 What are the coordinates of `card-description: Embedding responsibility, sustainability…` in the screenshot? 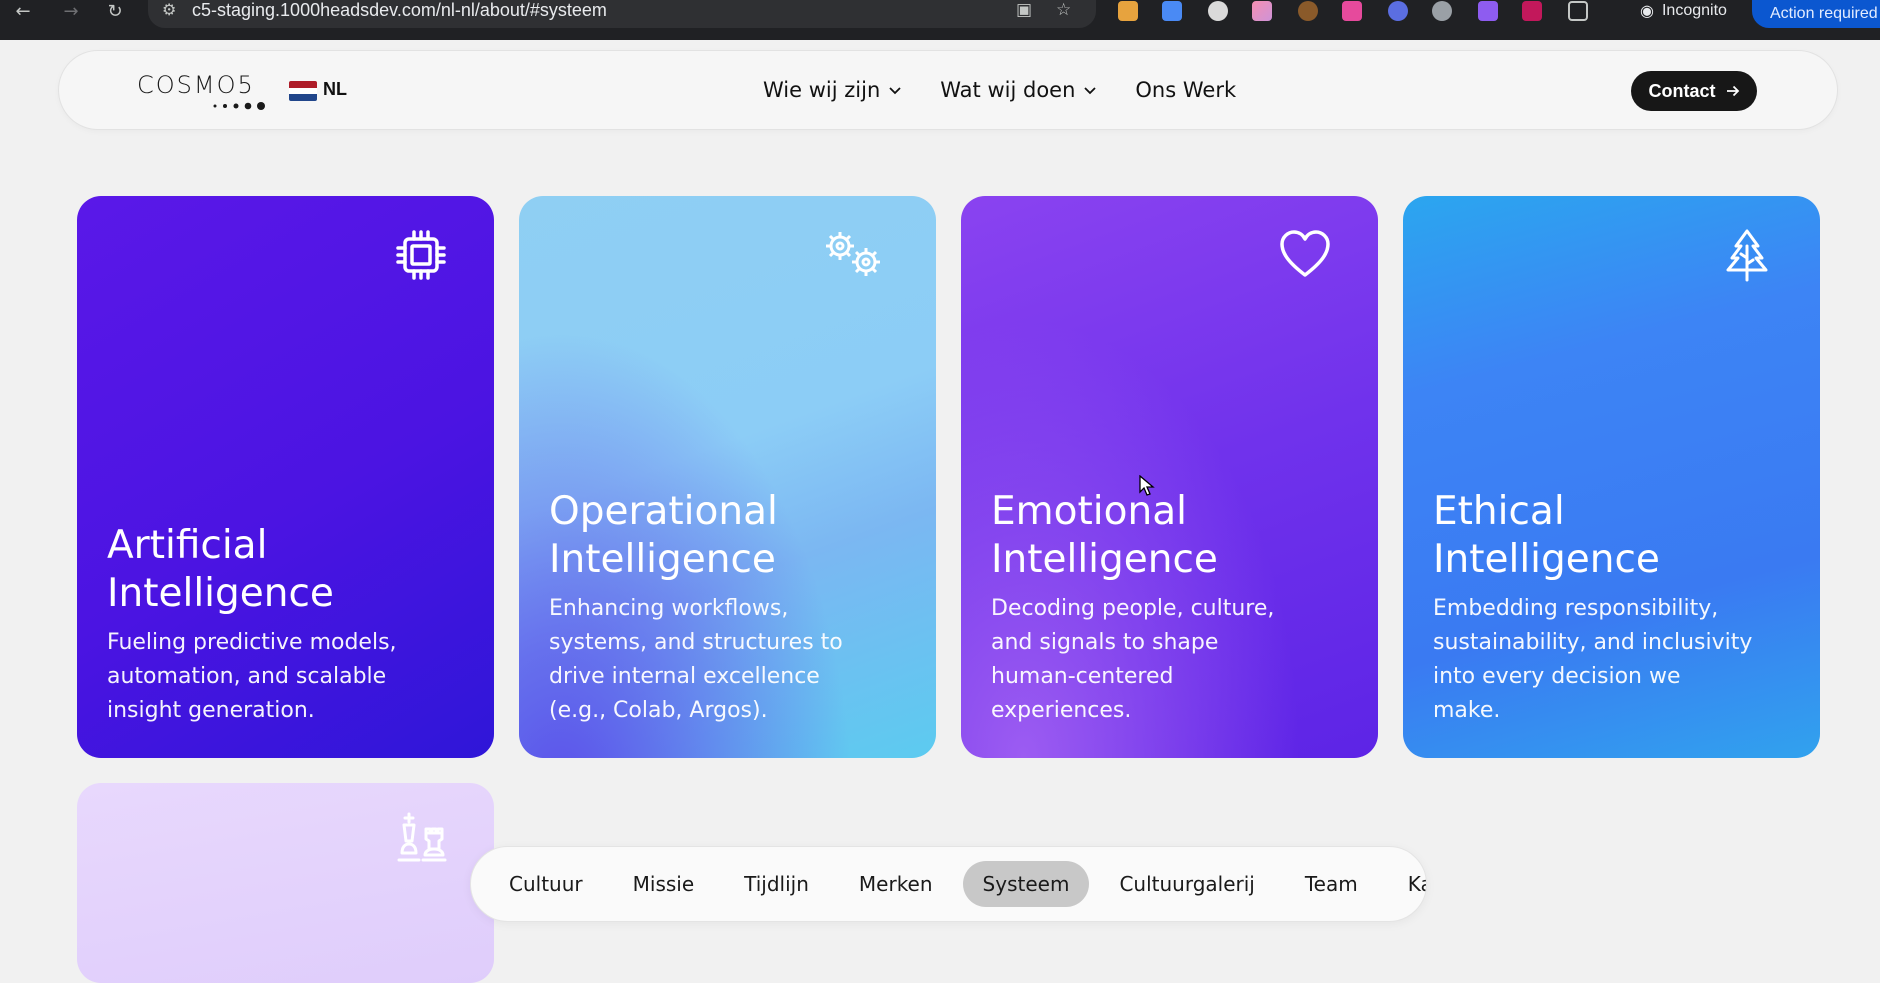 It's located at (1593, 659).